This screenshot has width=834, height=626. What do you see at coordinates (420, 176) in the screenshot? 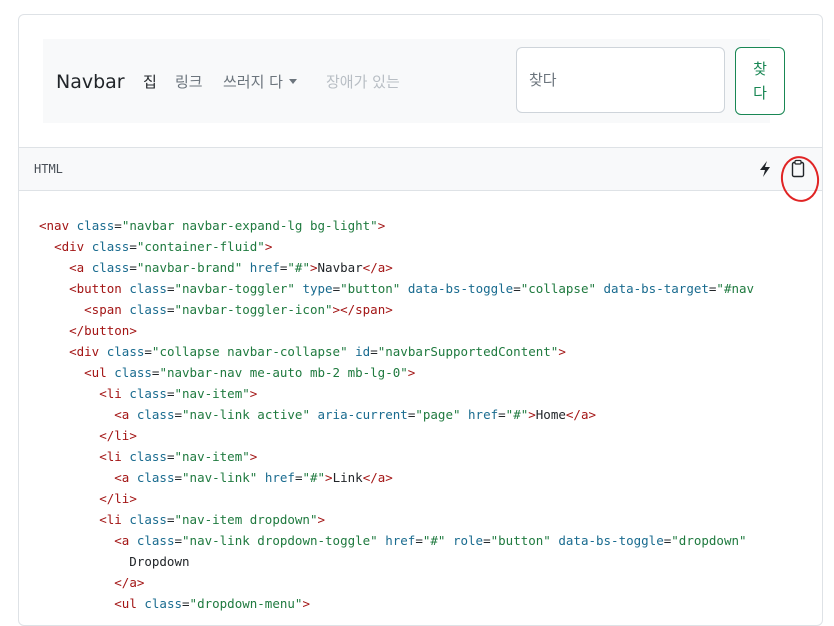
I see `code-header: HTML` at bounding box center [420, 176].